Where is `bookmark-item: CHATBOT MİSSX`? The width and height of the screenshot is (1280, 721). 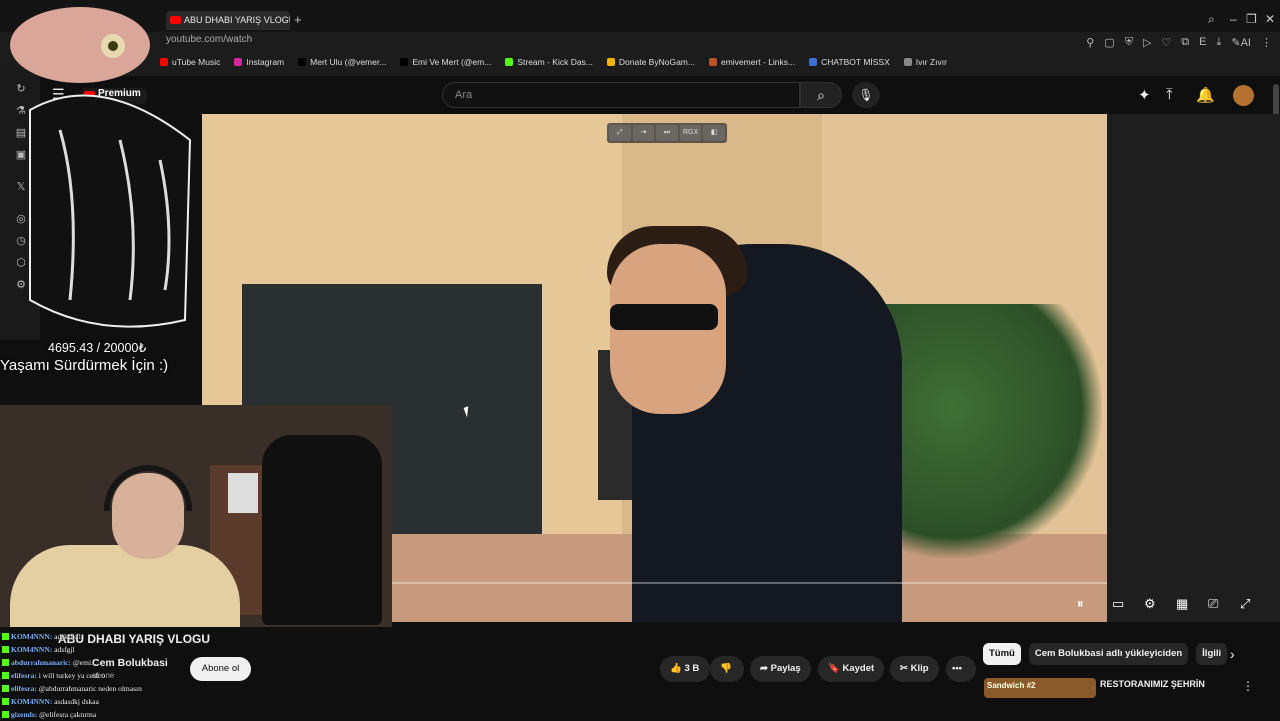 bookmark-item: CHATBOT MİSSX is located at coordinates (849, 64).